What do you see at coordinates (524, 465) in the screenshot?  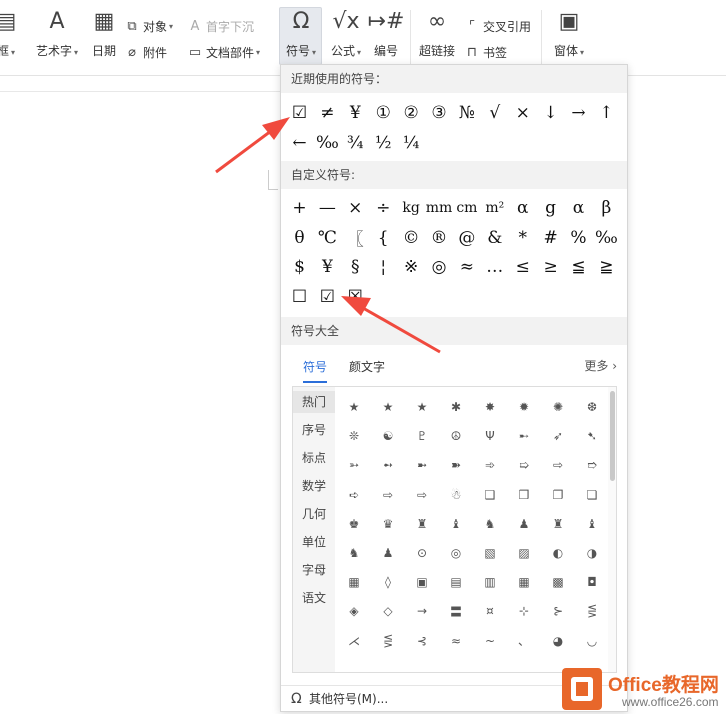 I see `library-symbol-cell: ➯` at bounding box center [524, 465].